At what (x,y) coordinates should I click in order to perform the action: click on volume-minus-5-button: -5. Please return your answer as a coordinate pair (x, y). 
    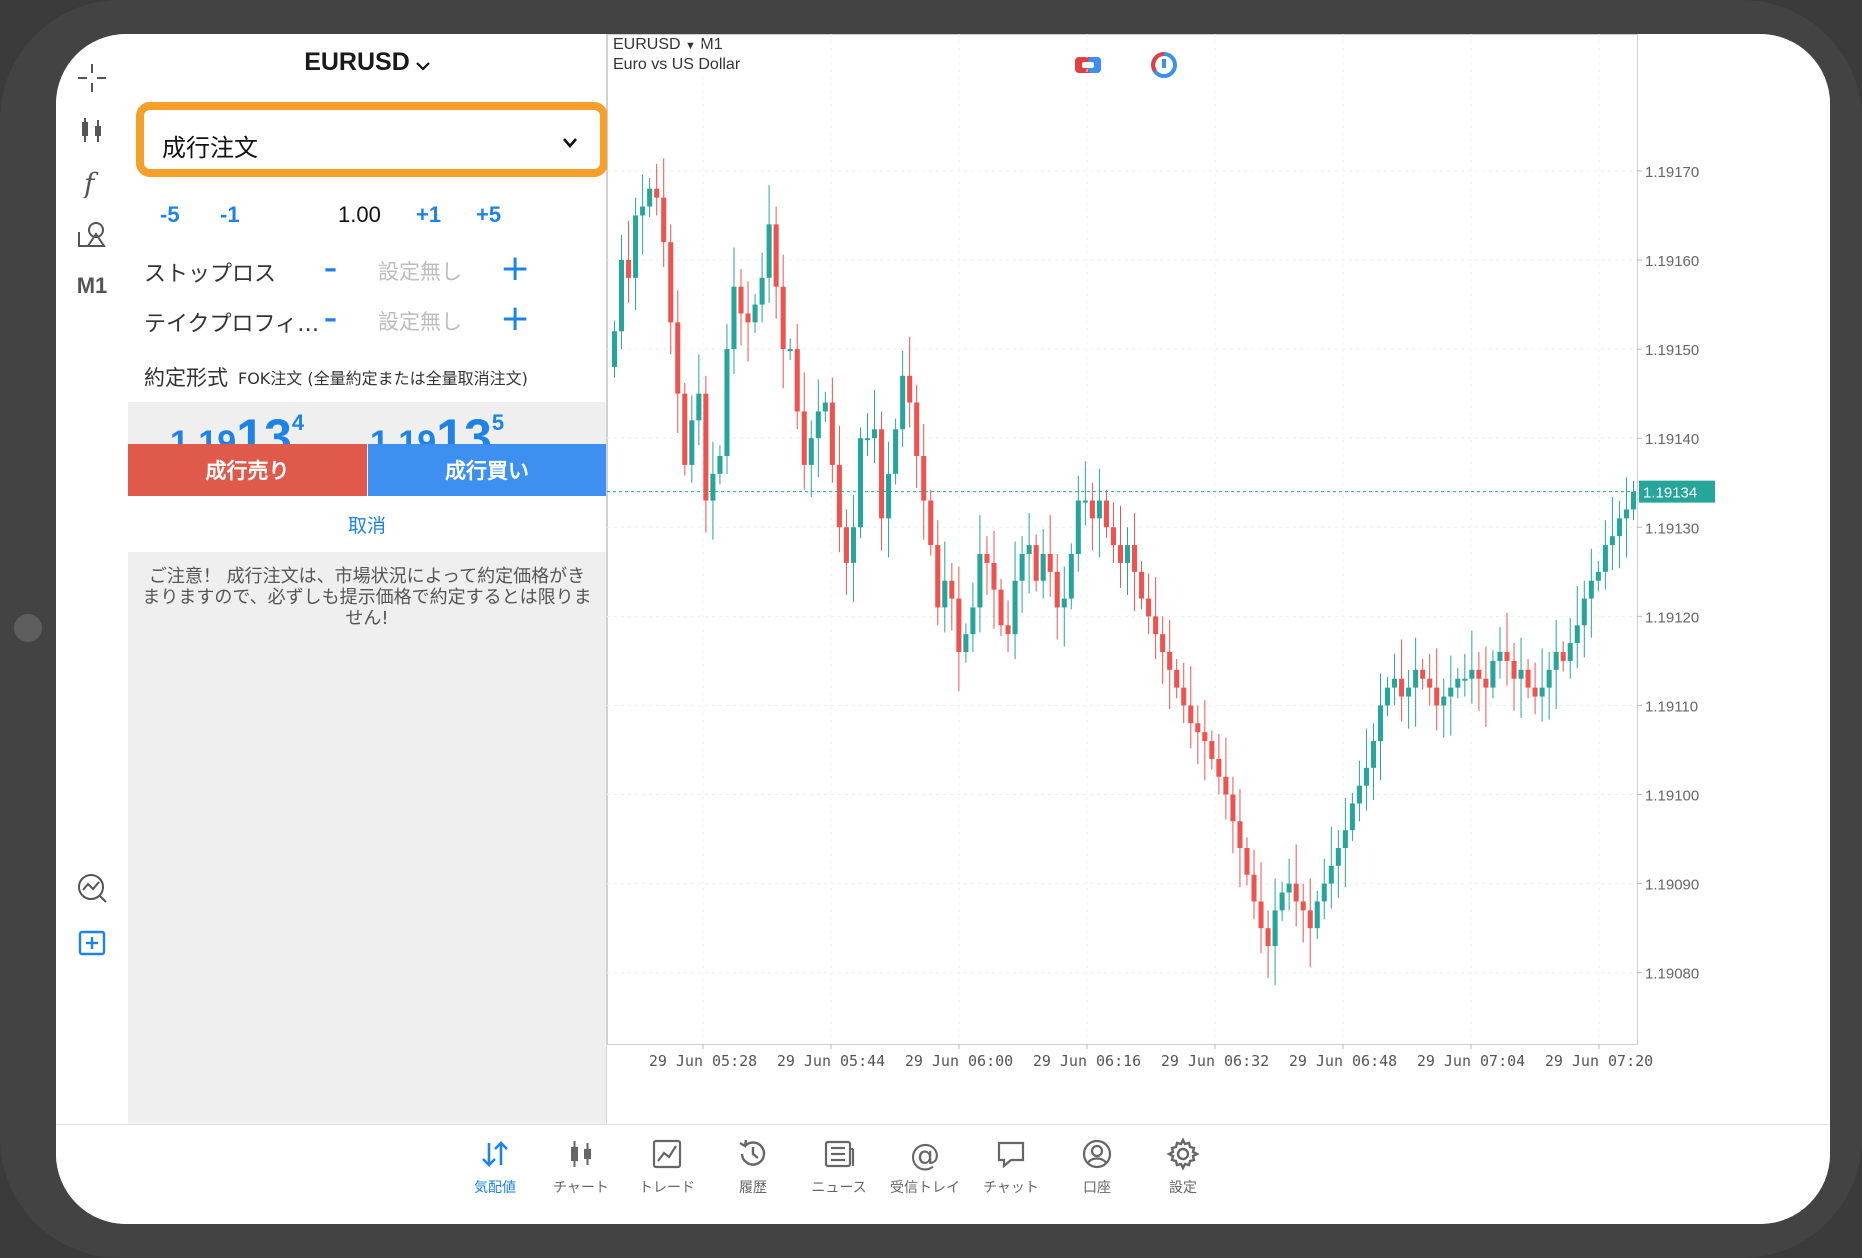
    Looking at the image, I should click on (170, 215).